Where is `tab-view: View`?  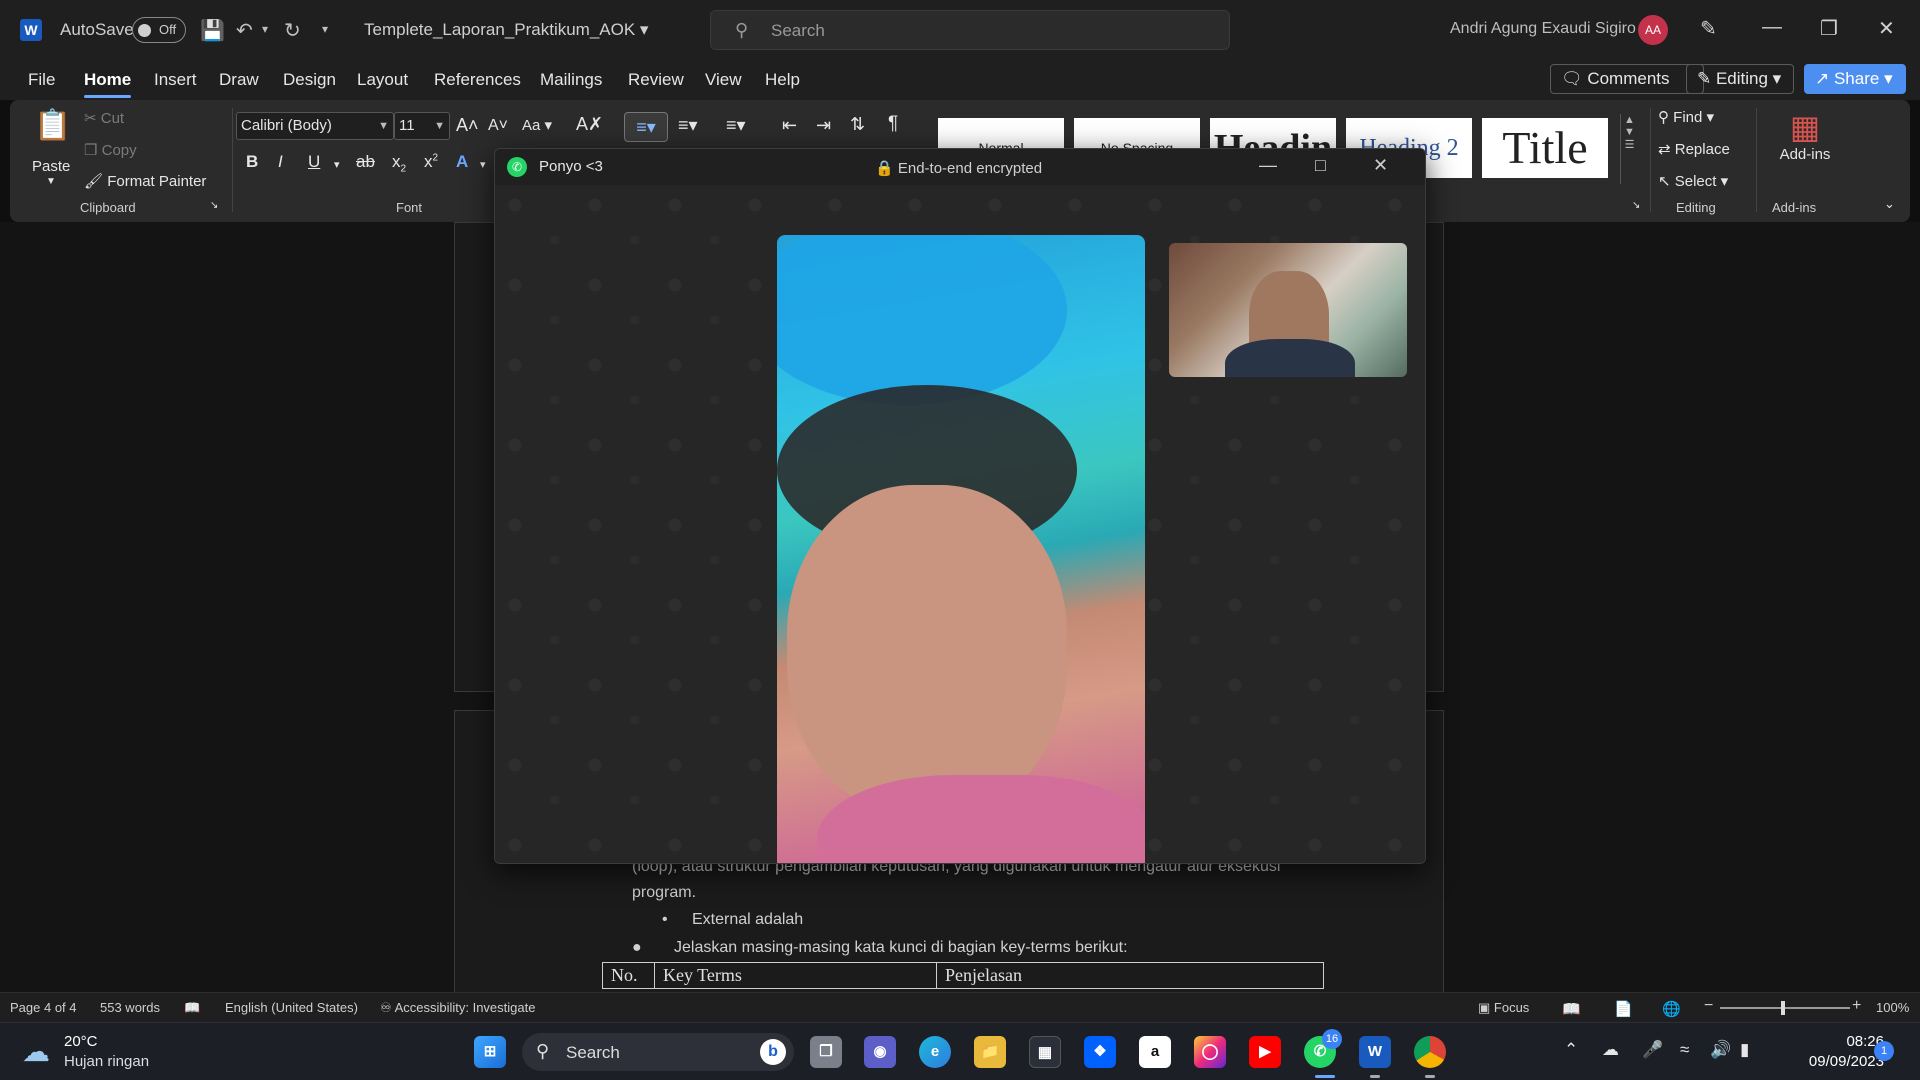
tab-view: View is located at coordinates (723, 80).